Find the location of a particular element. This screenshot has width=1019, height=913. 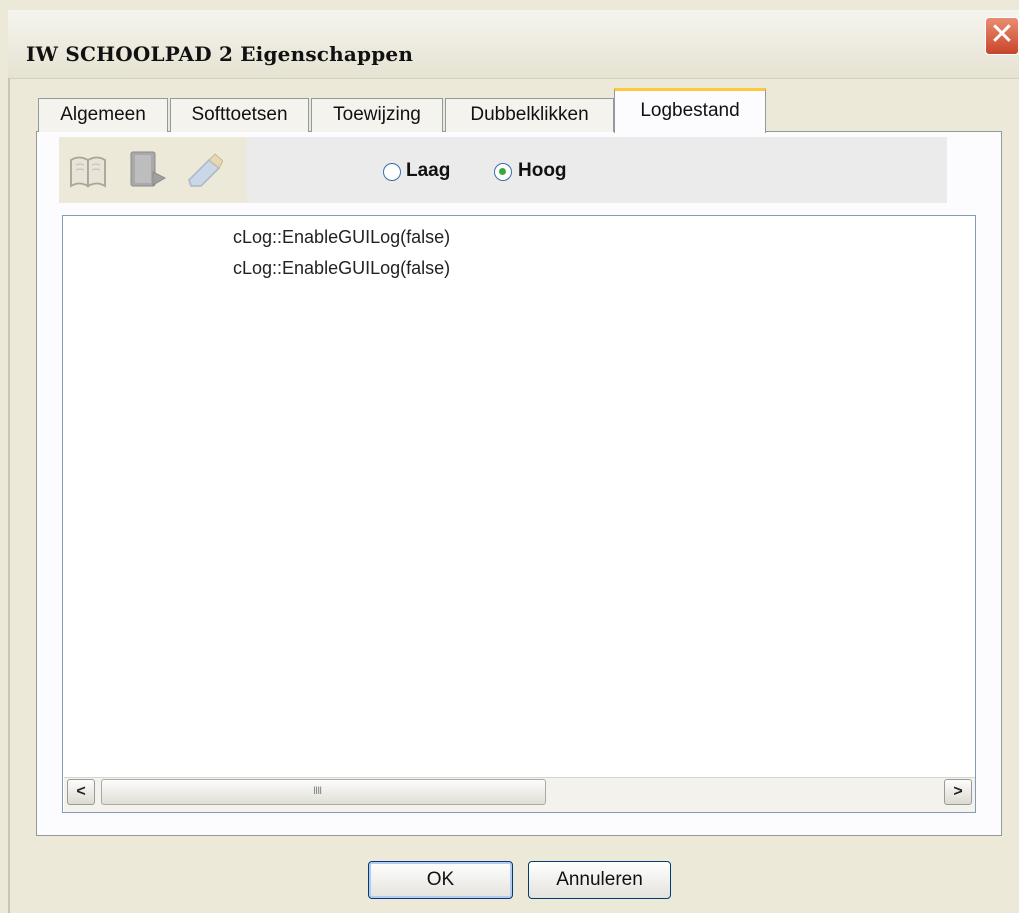

scroll-thumb is located at coordinates (323, 792).